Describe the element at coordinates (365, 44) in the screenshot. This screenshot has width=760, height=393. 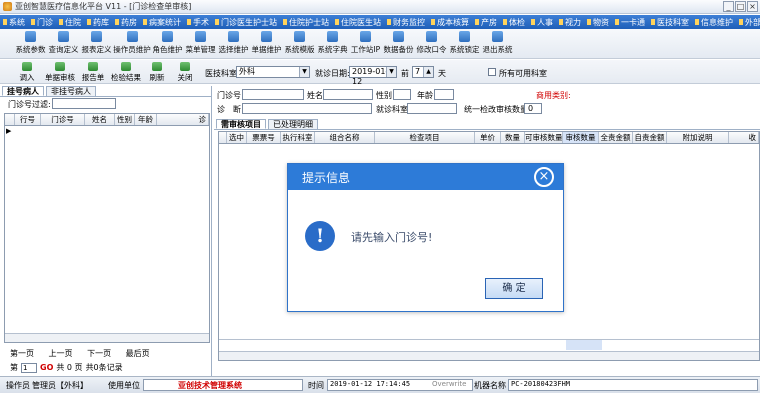
I see `workstation-ip-button: 工作站IP` at that location.